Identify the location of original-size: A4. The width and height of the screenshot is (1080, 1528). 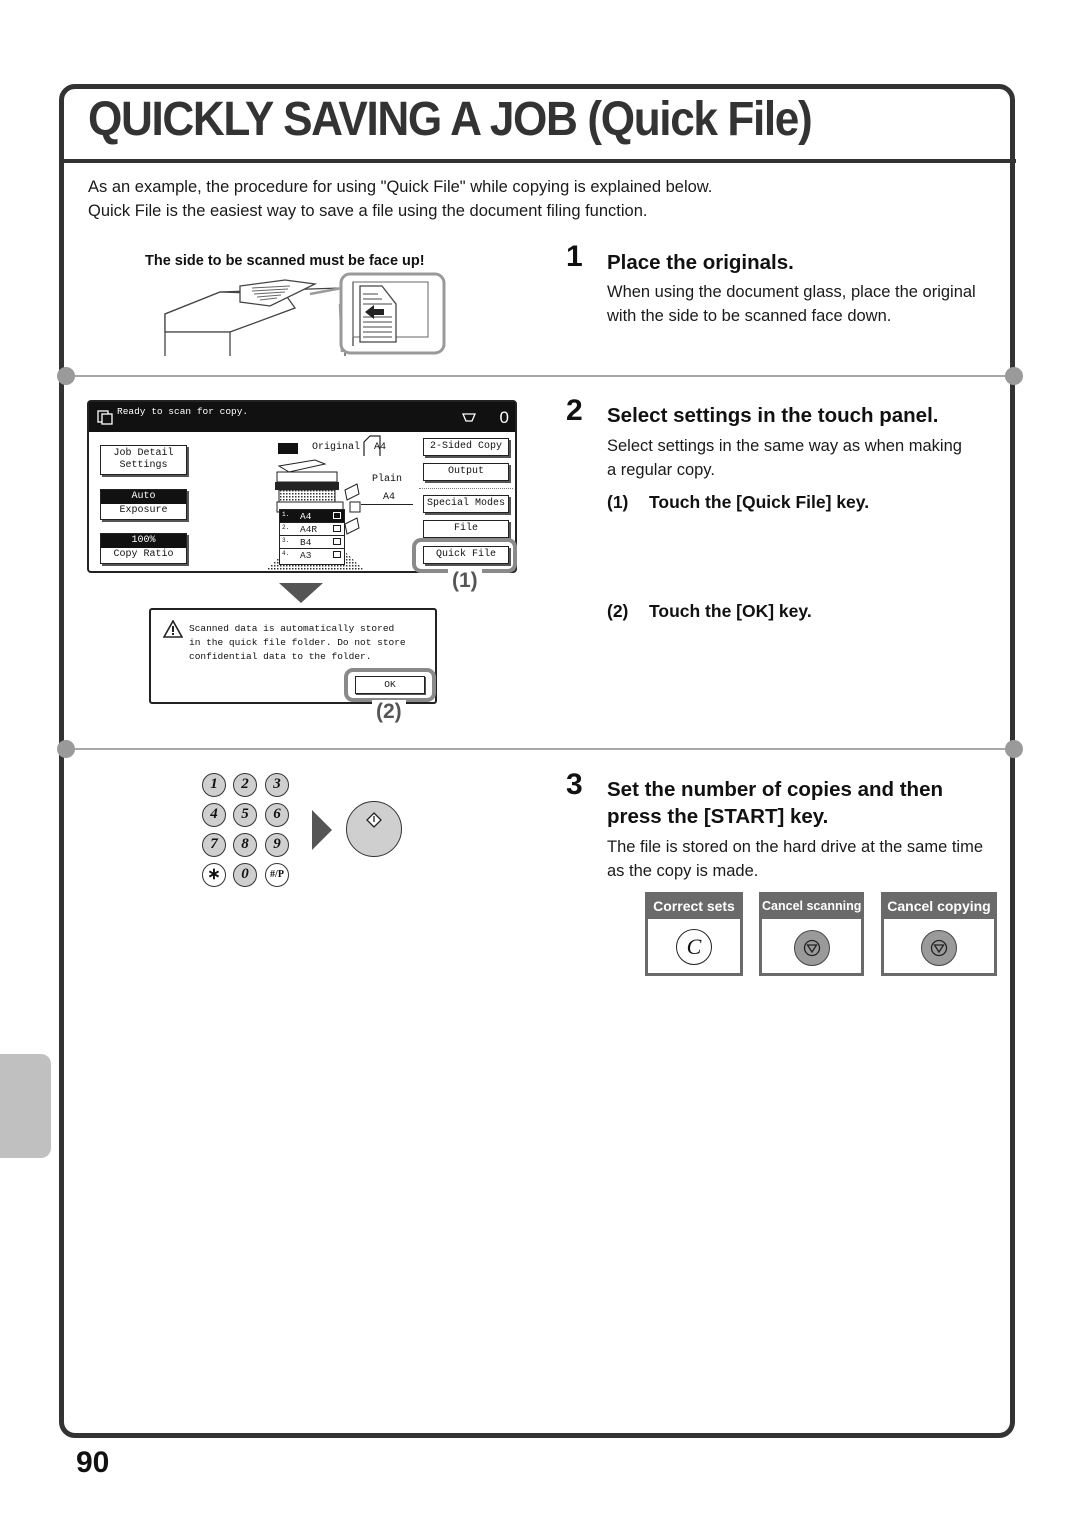
(380, 447).